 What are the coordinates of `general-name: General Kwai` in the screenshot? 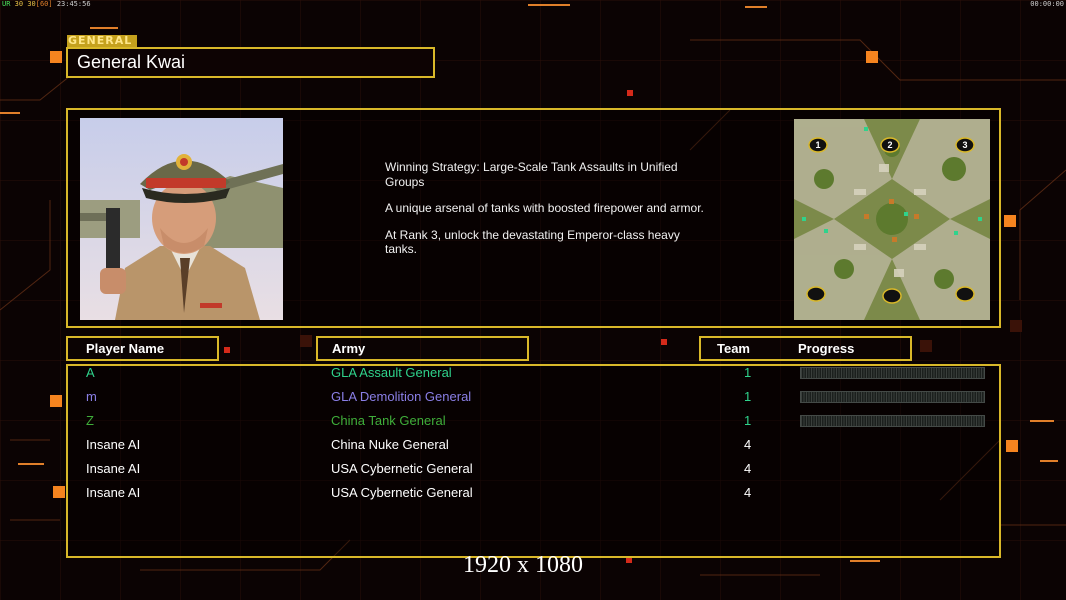 It's located at (250, 62).